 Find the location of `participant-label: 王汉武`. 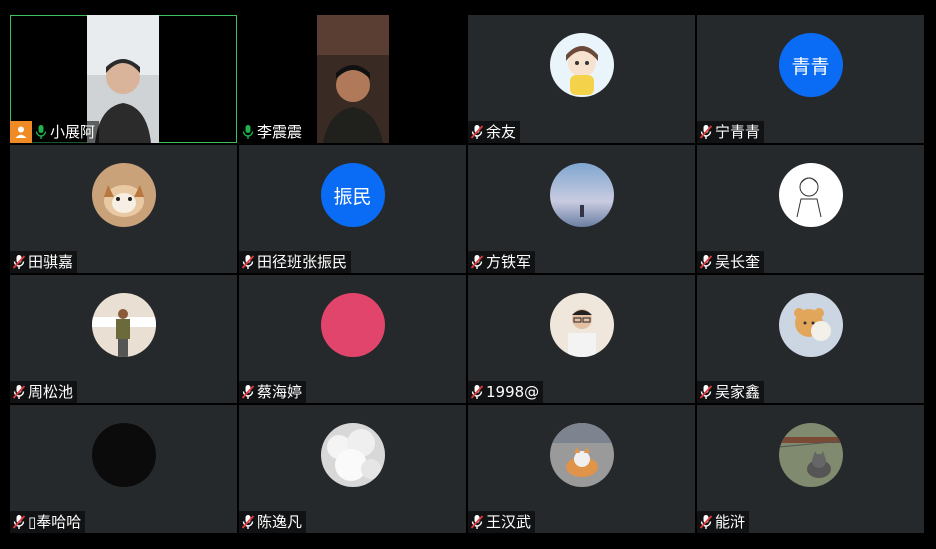

participant-label: 王汉武 is located at coordinates (502, 522).